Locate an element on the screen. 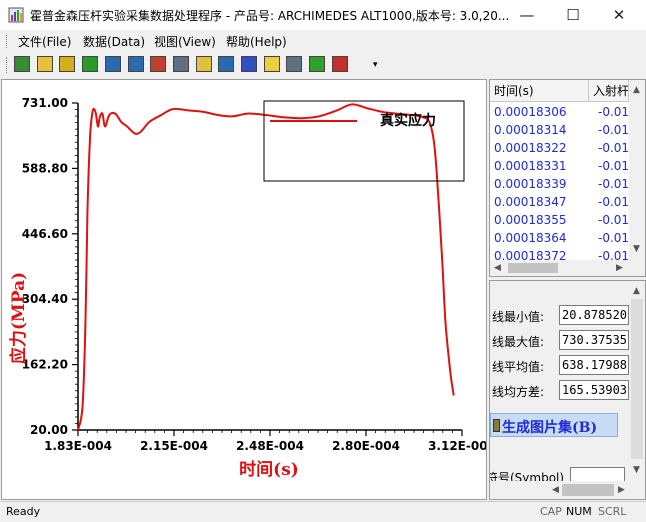  table-row: 0.00018339 -0.01 is located at coordinates (559, 185).